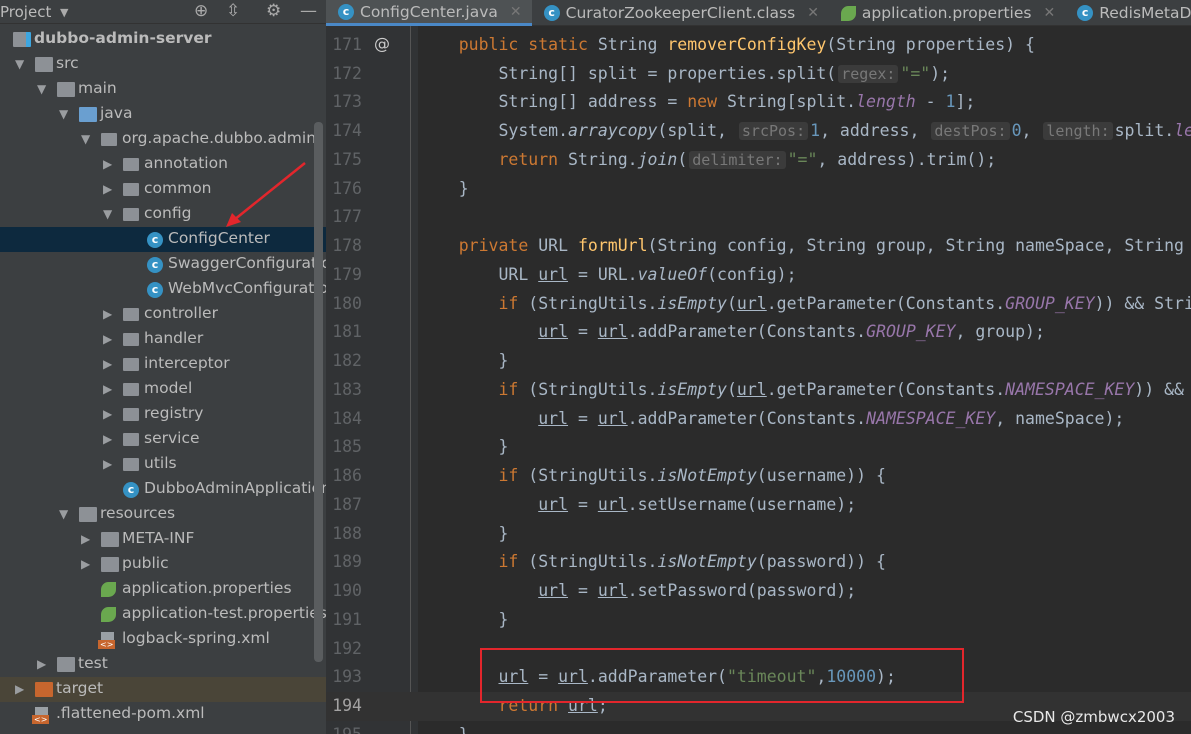 Image resolution: width=1191 pixels, height=734 pixels. What do you see at coordinates (344, 217) in the screenshot?
I see `line-number: 177` at bounding box center [344, 217].